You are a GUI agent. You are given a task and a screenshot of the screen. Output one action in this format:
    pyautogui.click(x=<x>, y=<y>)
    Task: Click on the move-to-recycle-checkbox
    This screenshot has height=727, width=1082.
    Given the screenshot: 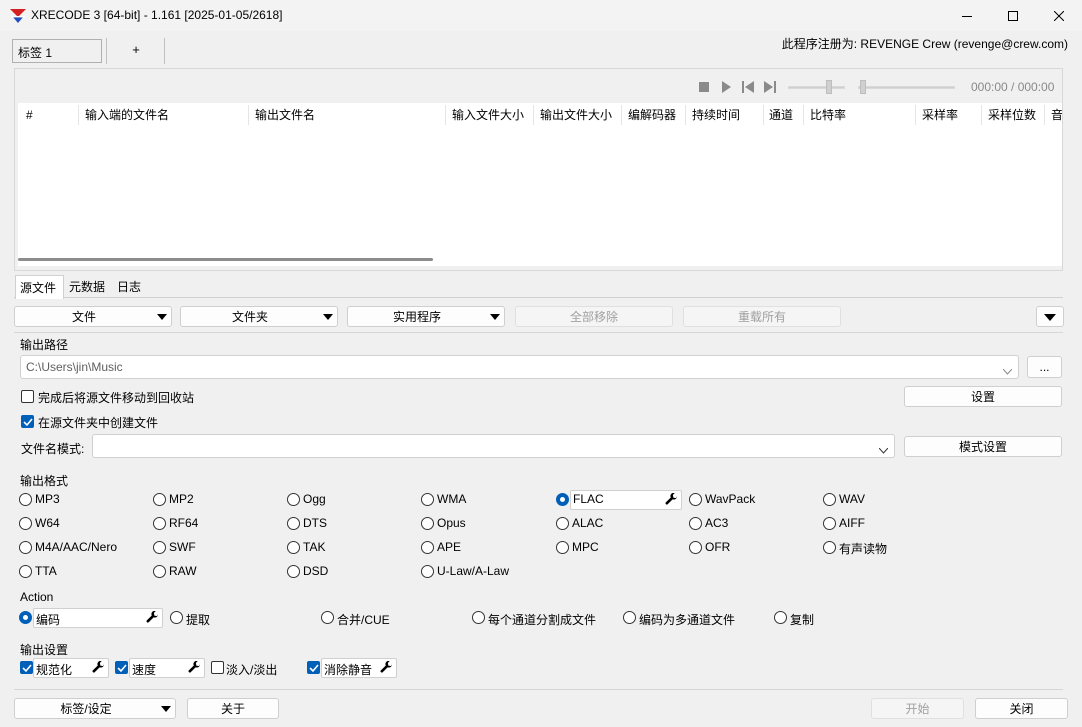 What is the action you would take?
    pyautogui.click(x=27, y=396)
    